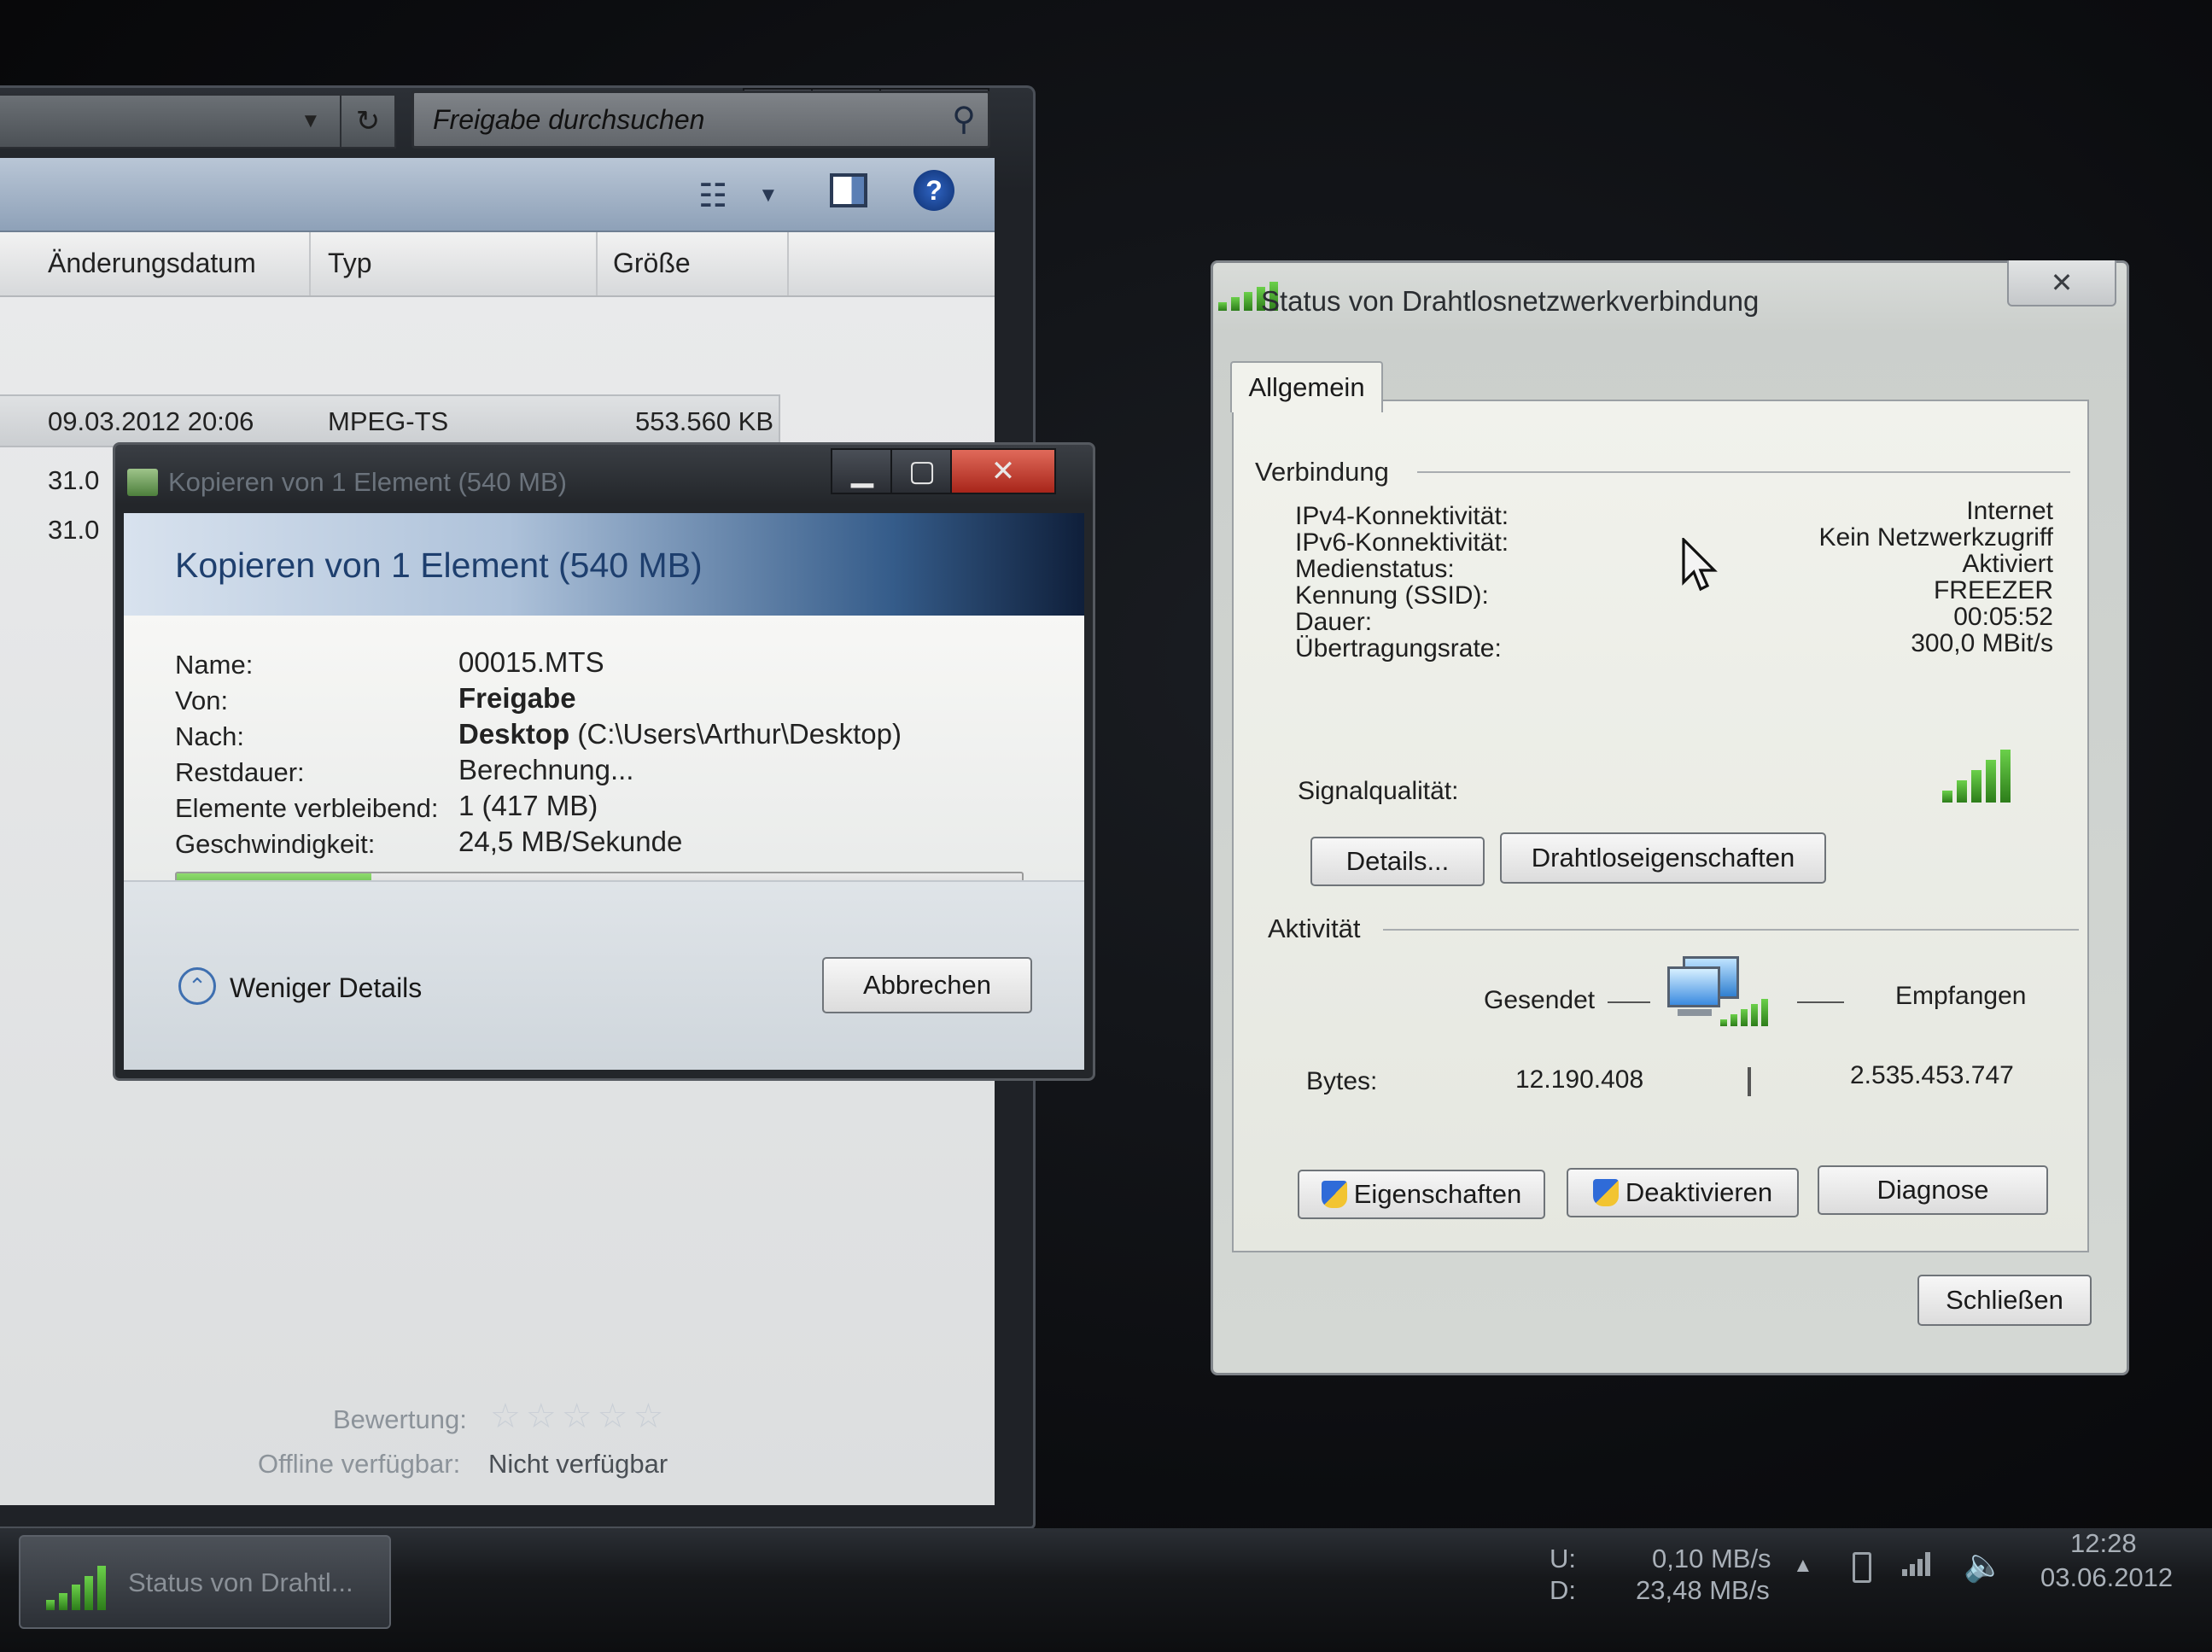 The width and height of the screenshot is (2212, 1652). Describe the element at coordinates (672, 119) in the screenshot. I see `search-input` at that location.